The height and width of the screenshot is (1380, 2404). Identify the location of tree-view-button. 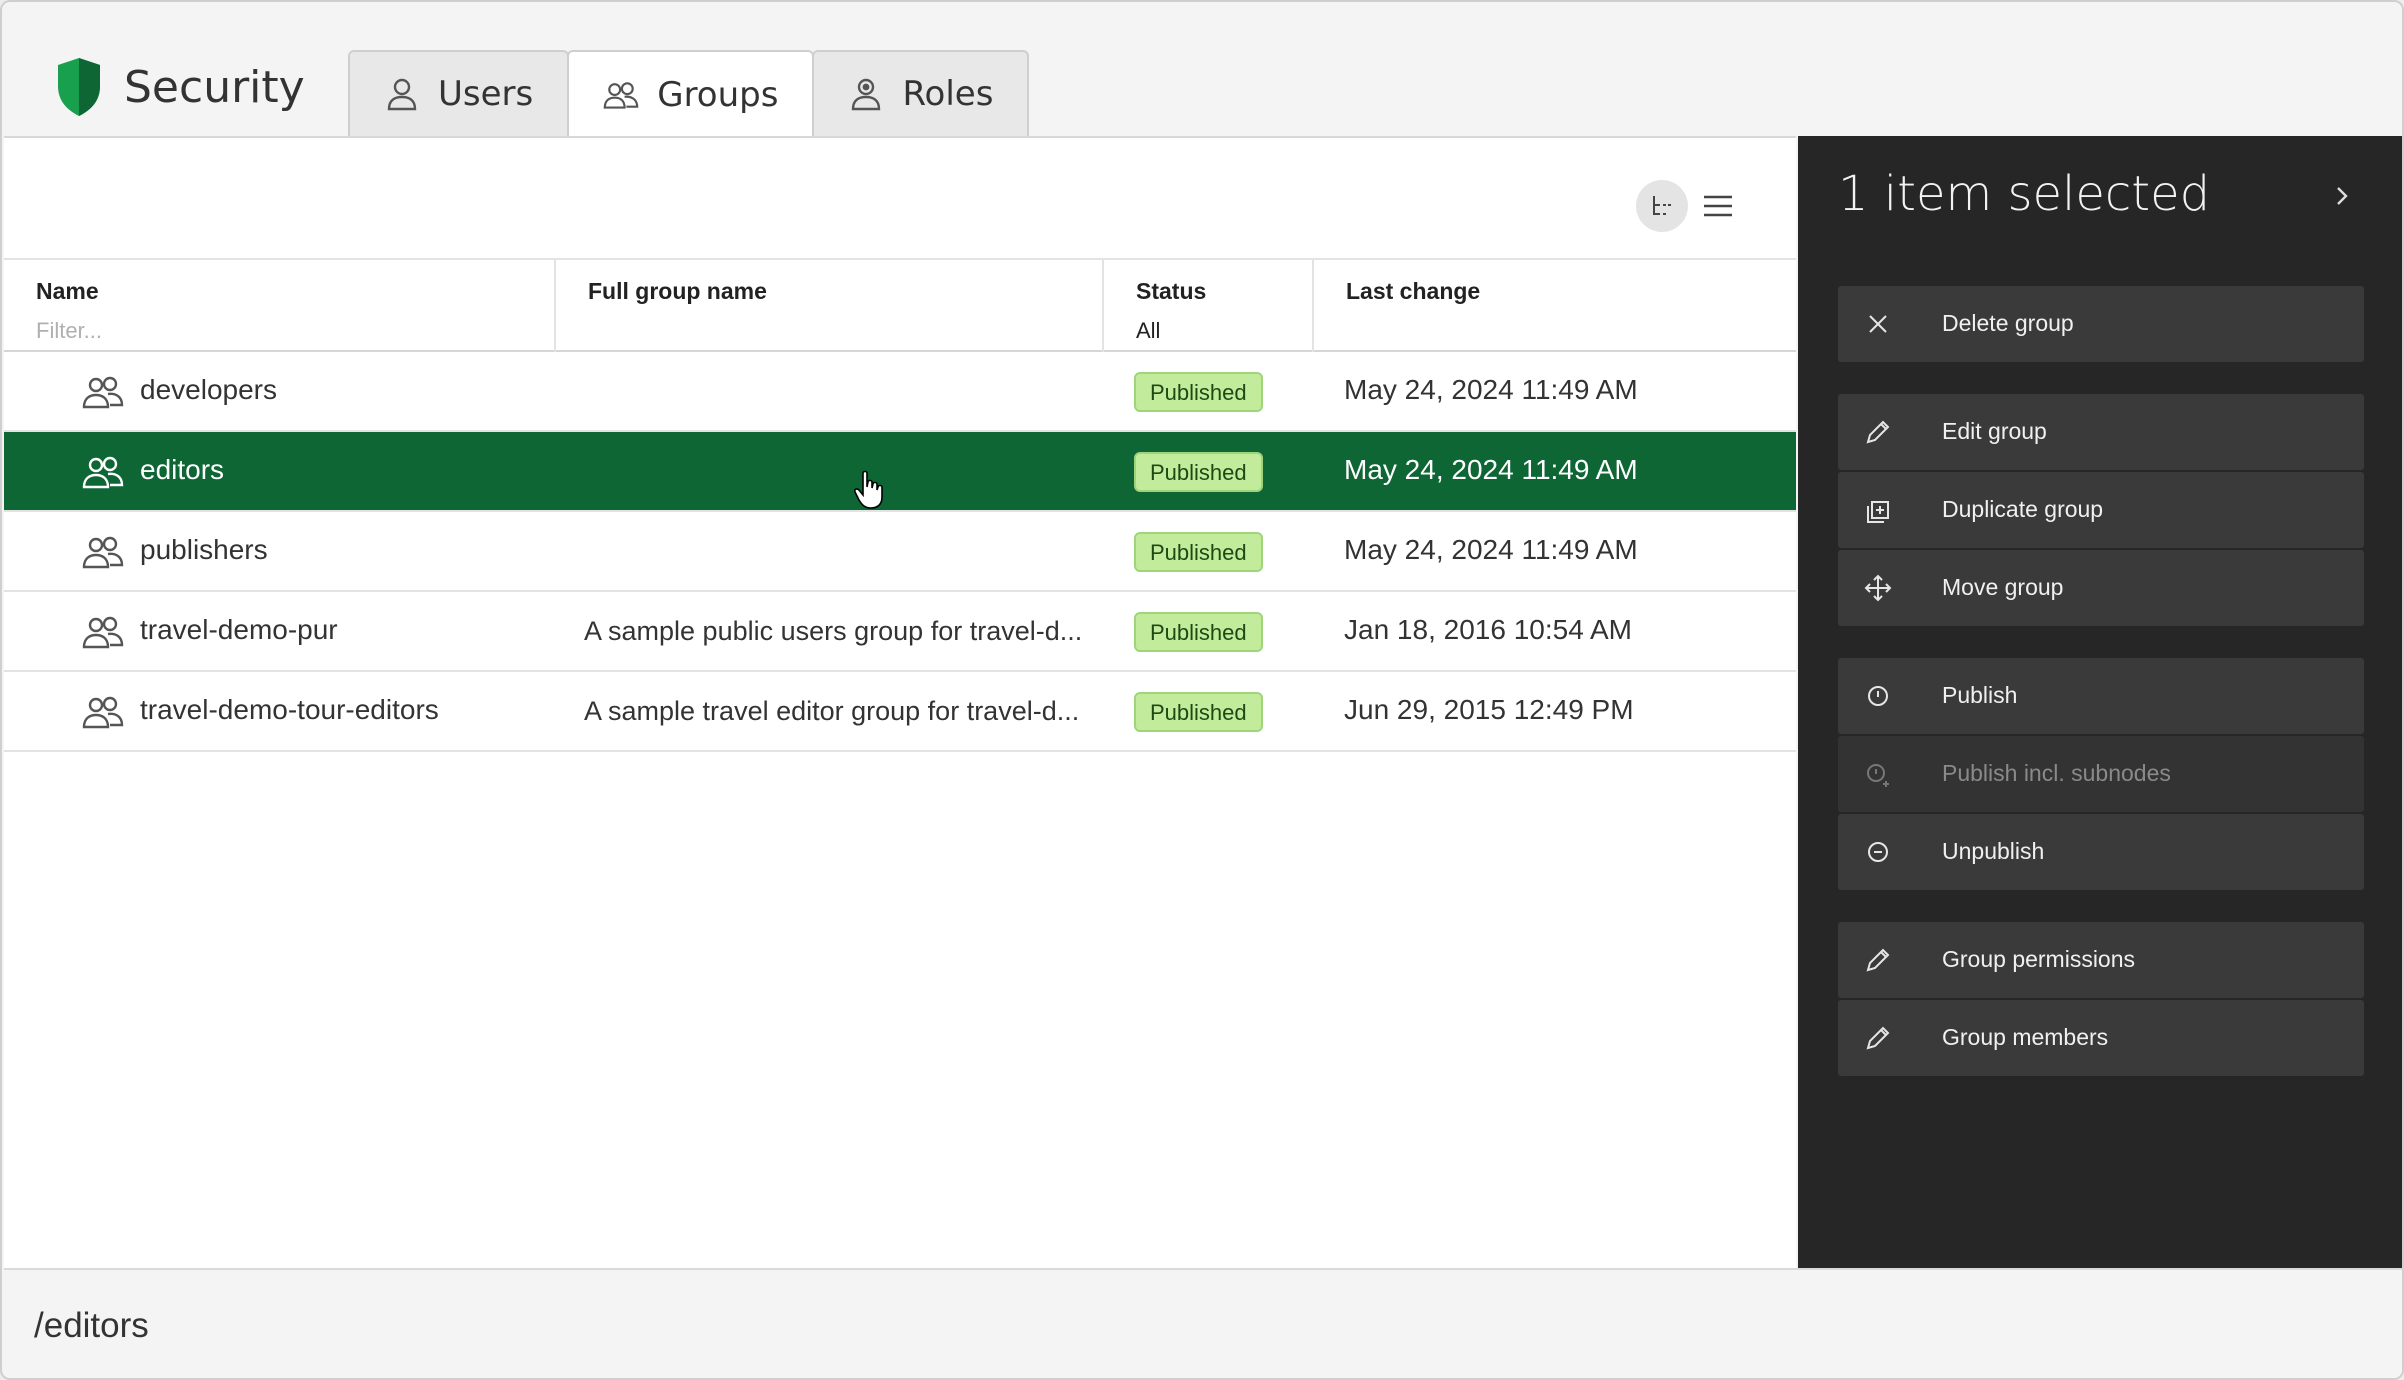
(1662, 206).